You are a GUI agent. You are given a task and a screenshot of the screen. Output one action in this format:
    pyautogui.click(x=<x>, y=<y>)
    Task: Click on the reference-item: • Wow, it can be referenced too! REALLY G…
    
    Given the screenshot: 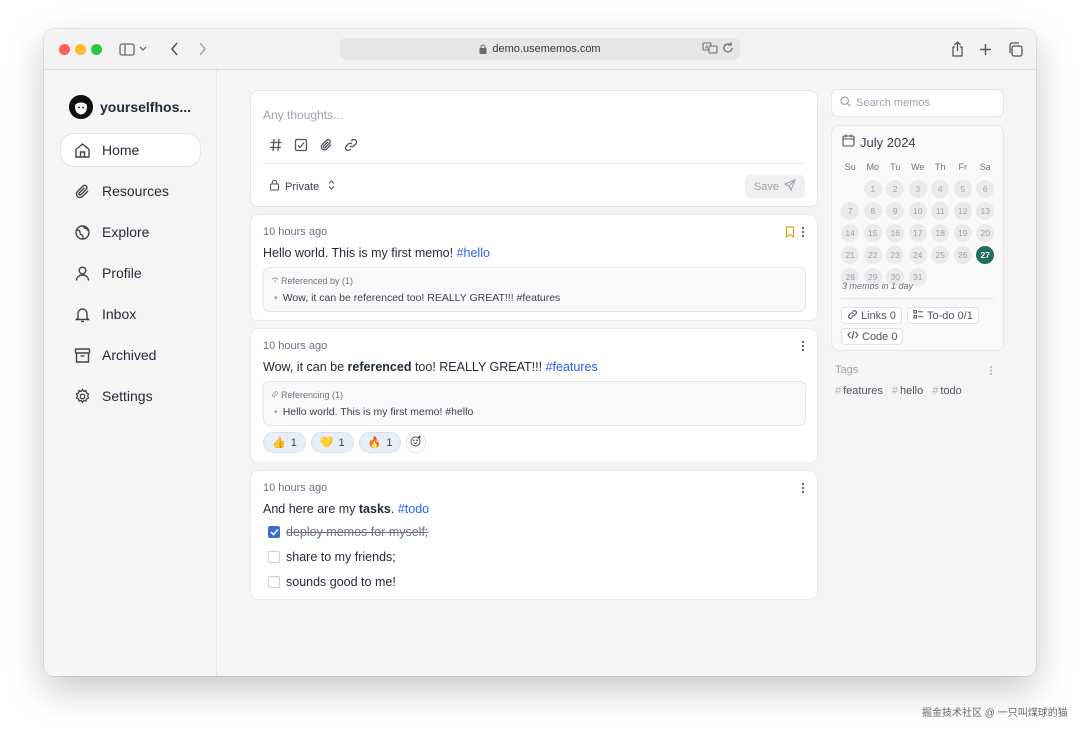 What is the action you would take?
    pyautogui.click(x=417, y=298)
    